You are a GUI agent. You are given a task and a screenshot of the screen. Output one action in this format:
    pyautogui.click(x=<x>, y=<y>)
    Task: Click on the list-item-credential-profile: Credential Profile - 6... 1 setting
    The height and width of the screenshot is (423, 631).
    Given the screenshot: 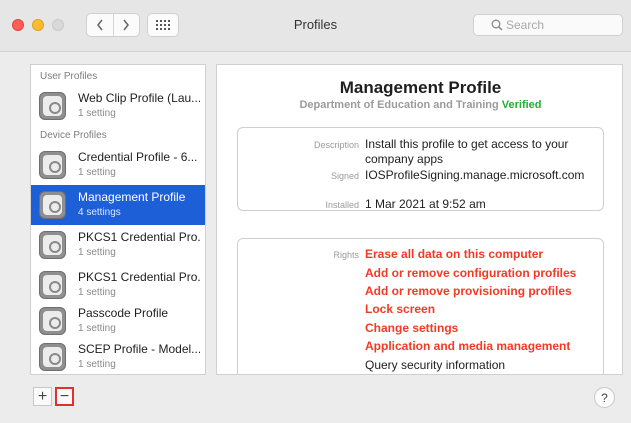 What is the action you would take?
    pyautogui.click(x=118, y=165)
    